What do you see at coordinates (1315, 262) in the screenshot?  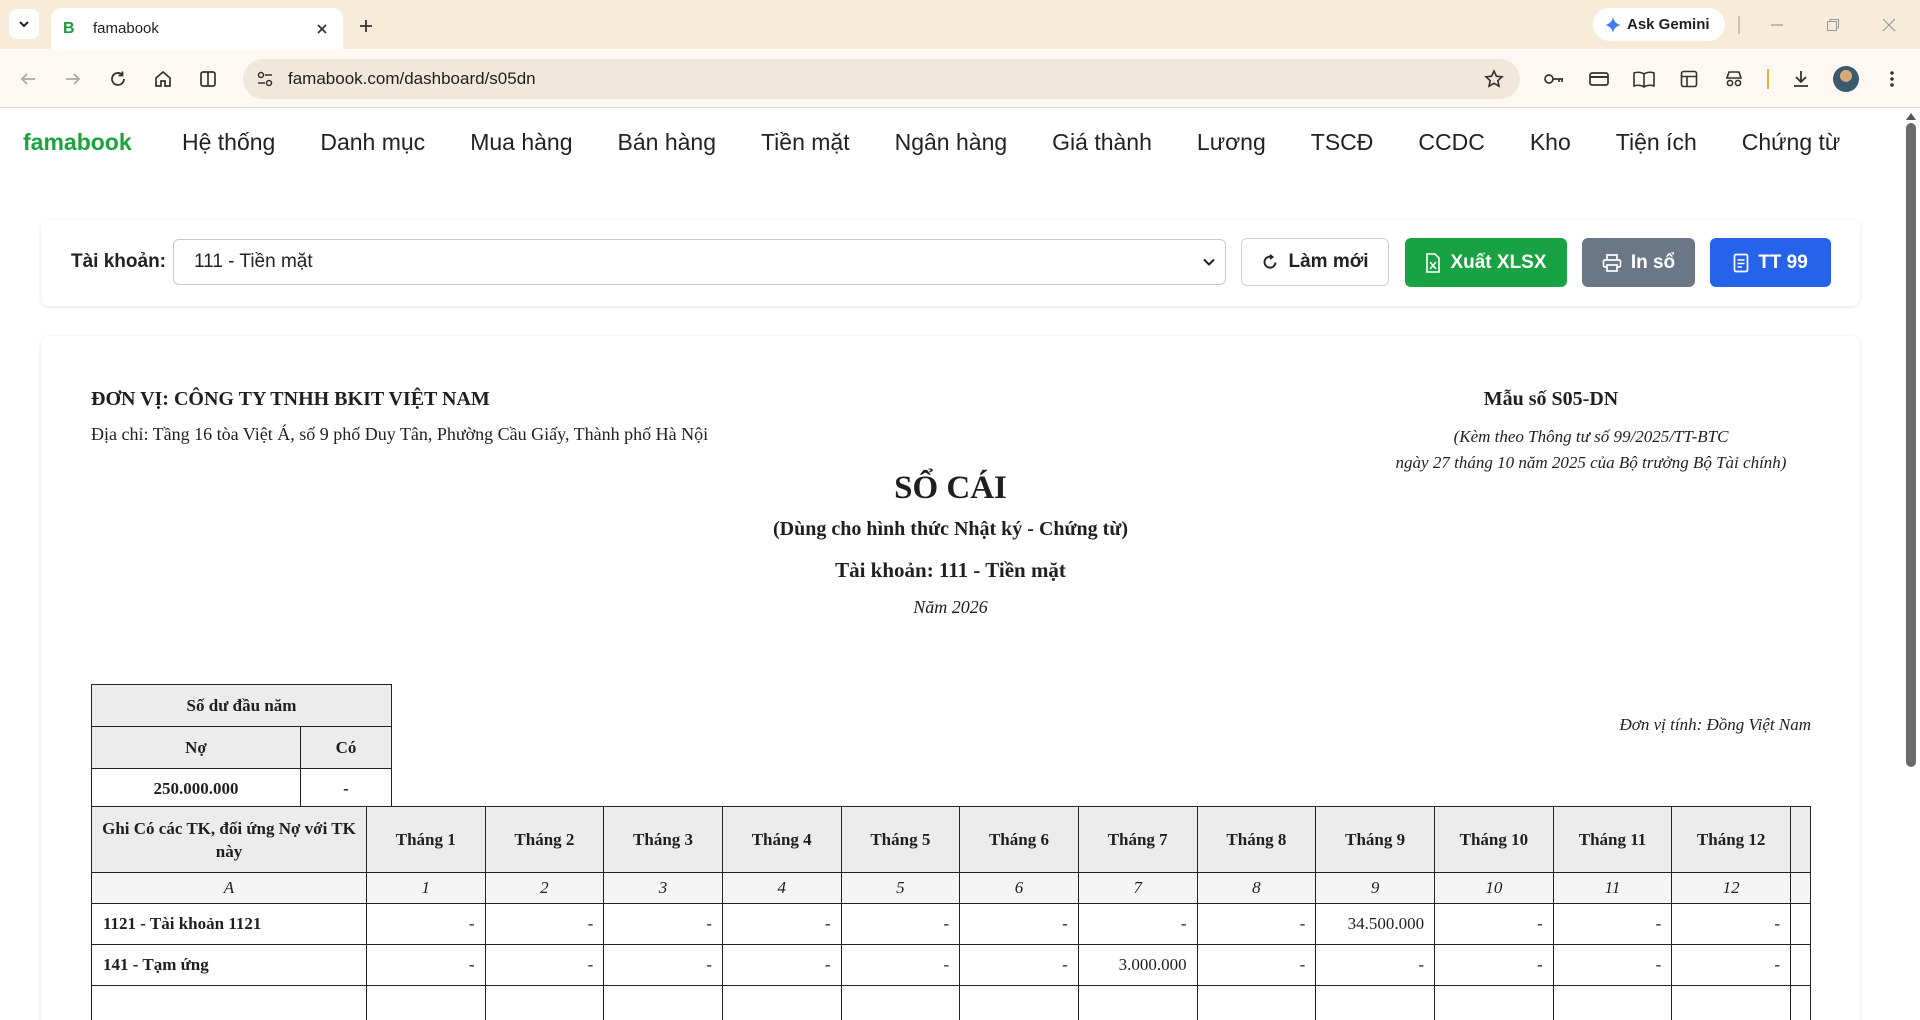 I see `refresh-button: Làm mới` at bounding box center [1315, 262].